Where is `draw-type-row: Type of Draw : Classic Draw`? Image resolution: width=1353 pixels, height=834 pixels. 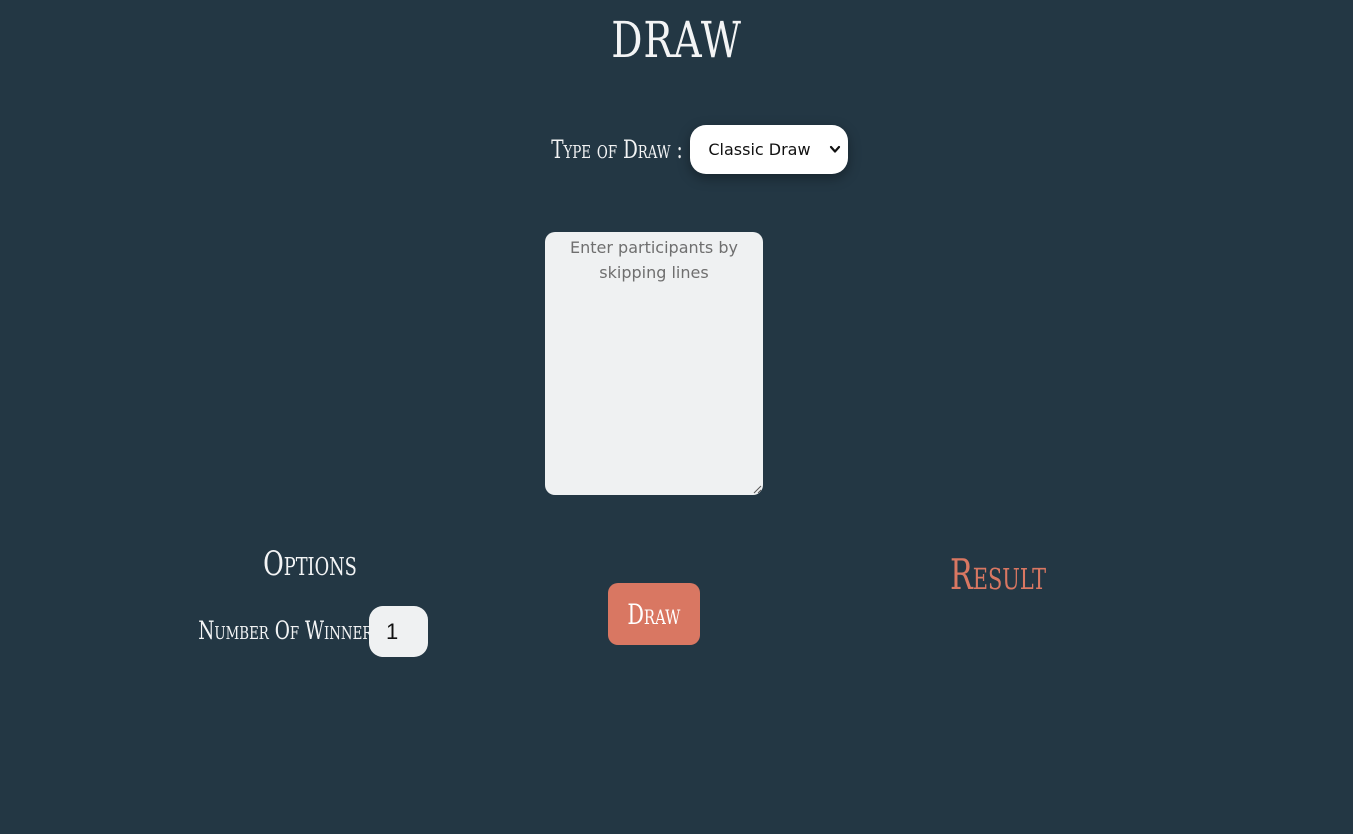
draw-type-row: Type of Draw : Classic Draw is located at coordinates (676, 149).